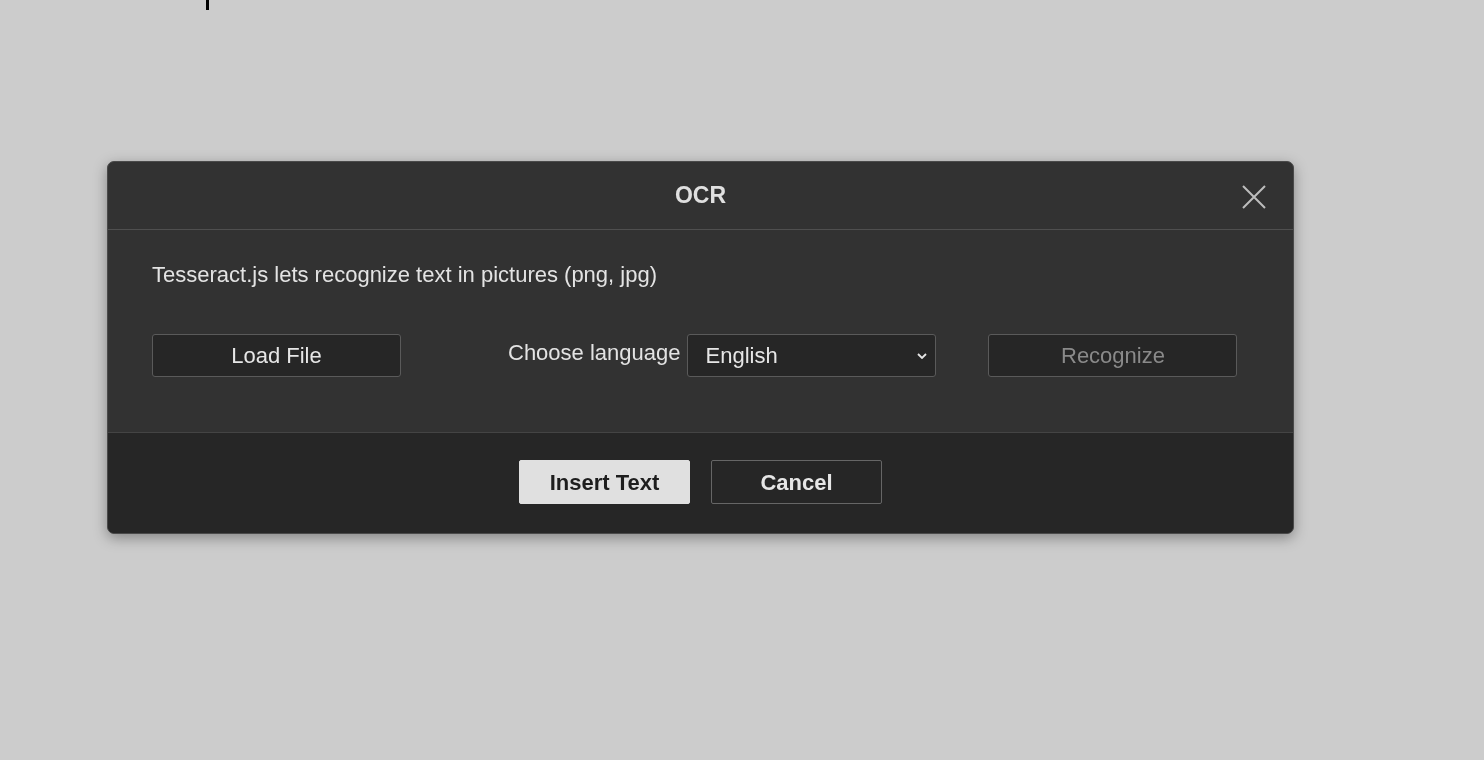  Describe the element at coordinates (604, 482) in the screenshot. I see `dialog-button: Insert Text` at that location.